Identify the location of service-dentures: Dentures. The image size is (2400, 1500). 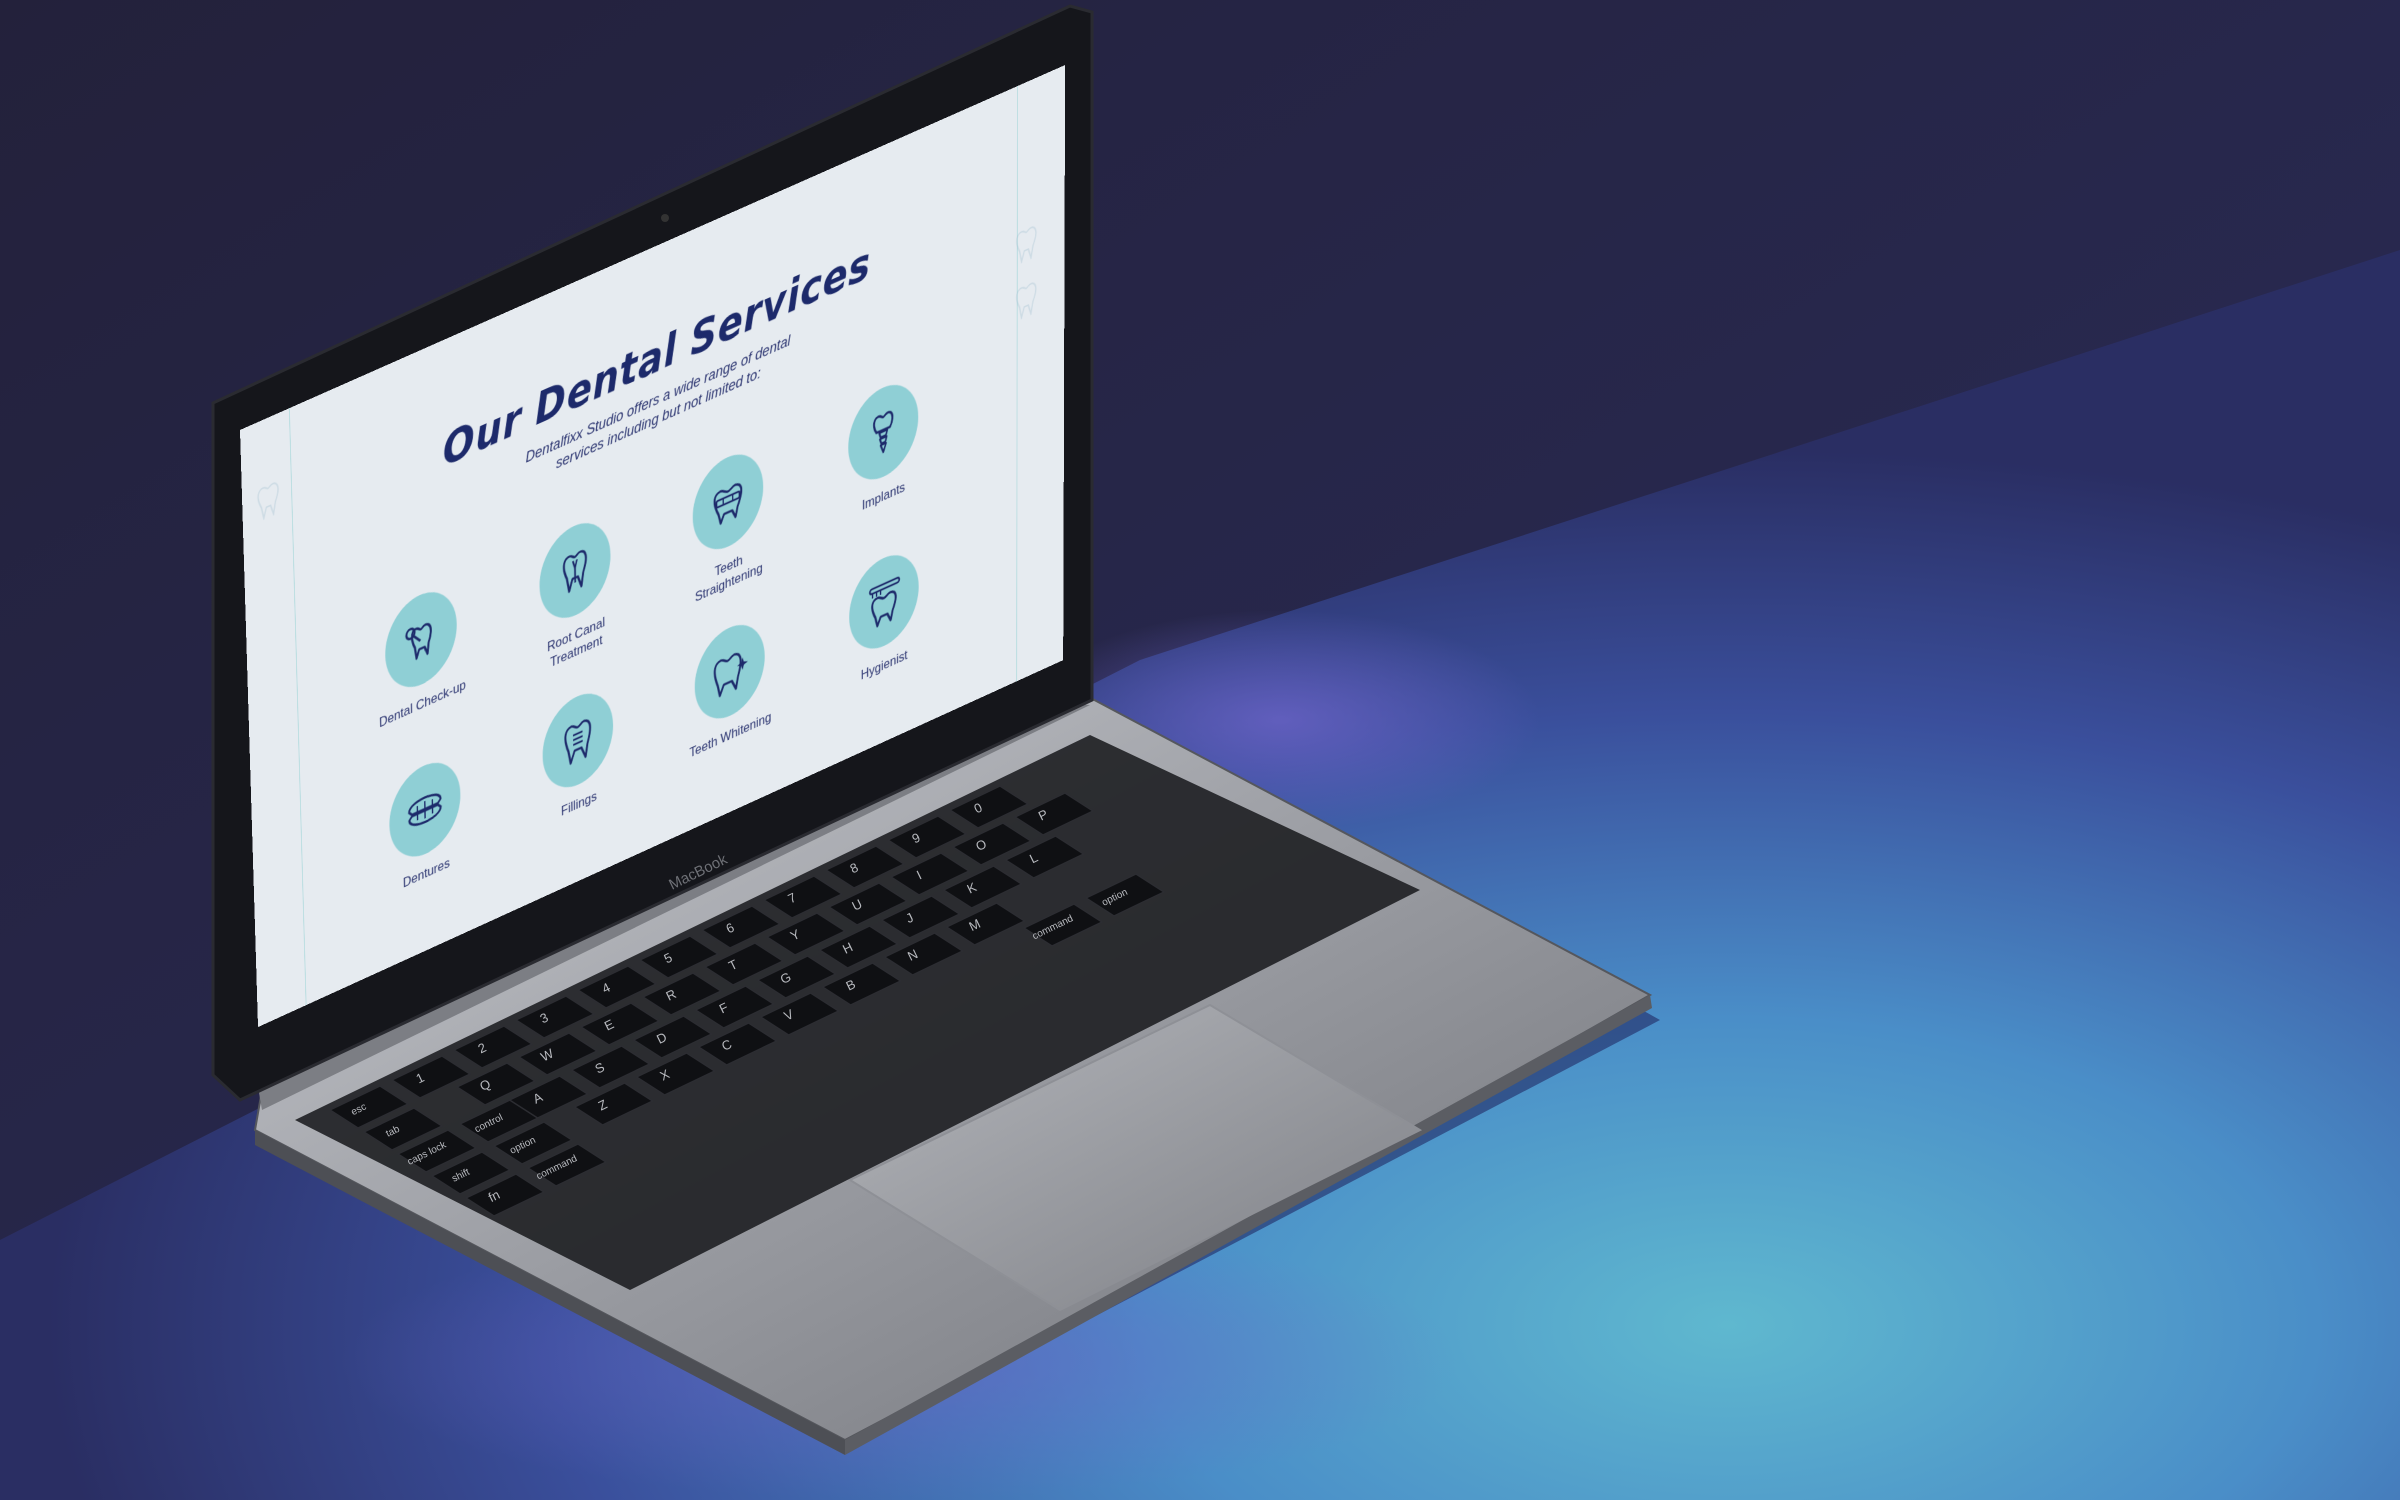
(424, 823).